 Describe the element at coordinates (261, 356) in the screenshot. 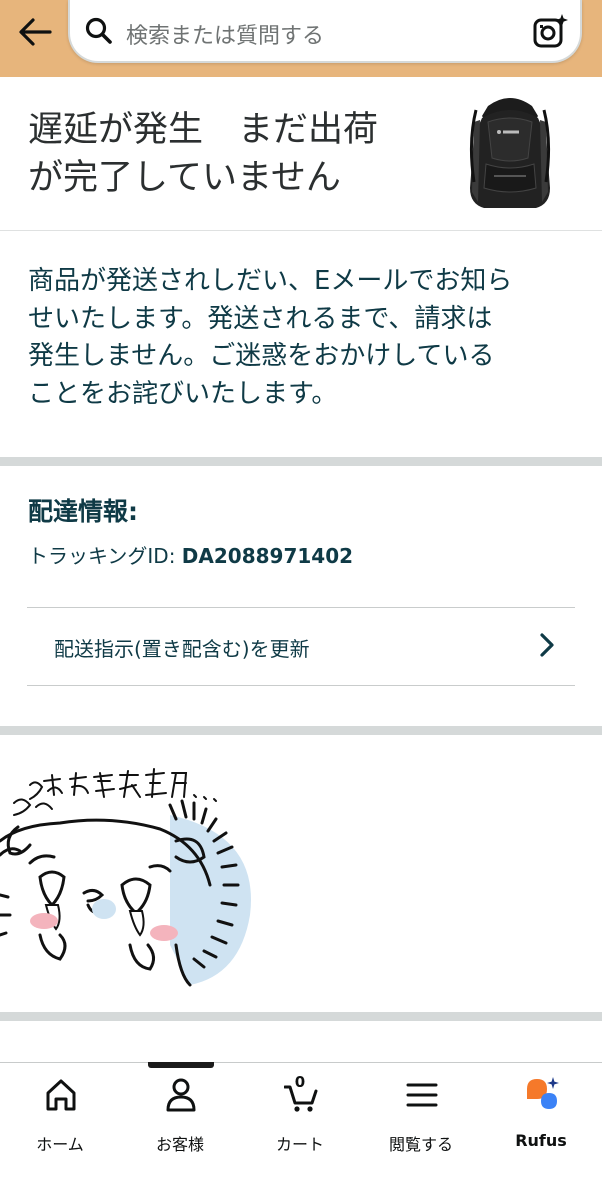

I see `message-line: 発生しません。ご迷惑をおかけしている` at that location.